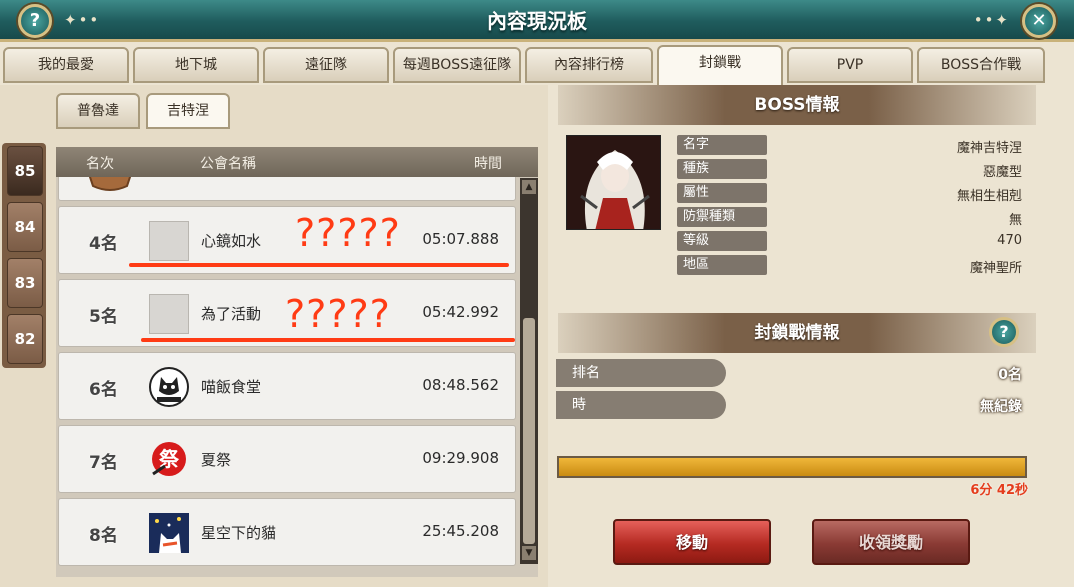 The width and height of the screenshot is (1074, 587). What do you see at coordinates (25, 339) in the screenshot?
I see `level-82-button: 82` at bounding box center [25, 339].